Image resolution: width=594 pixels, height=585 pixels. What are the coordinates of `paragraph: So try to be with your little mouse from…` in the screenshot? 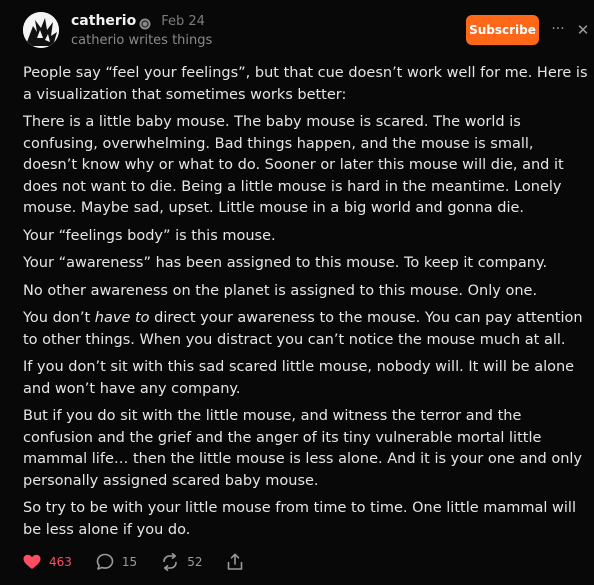 It's located at (299, 519).